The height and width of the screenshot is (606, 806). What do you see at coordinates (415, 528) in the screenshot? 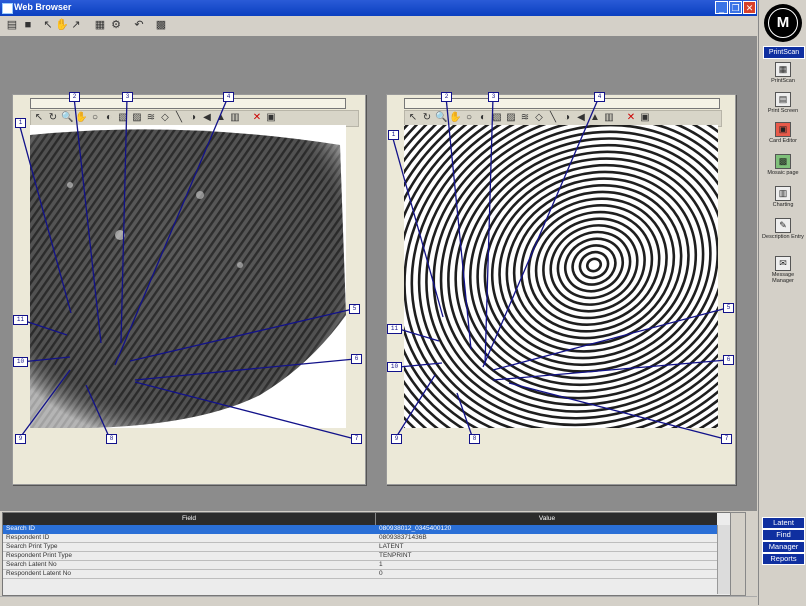
I see `row-value: 080938012_0345400120` at bounding box center [415, 528].